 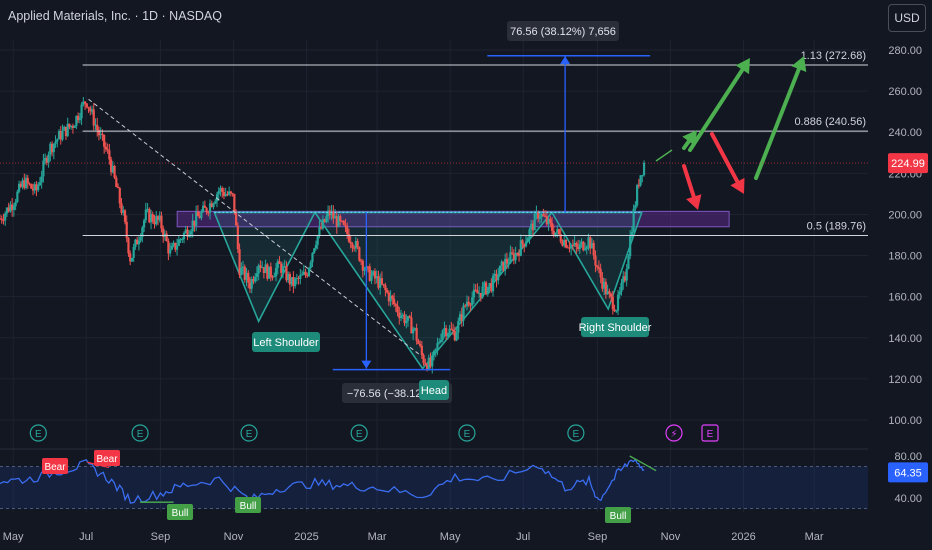 What do you see at coordinates (689, 181) in the screenshot?
I see `arrow-down-1-shaft` at bounding box center [689, 181].